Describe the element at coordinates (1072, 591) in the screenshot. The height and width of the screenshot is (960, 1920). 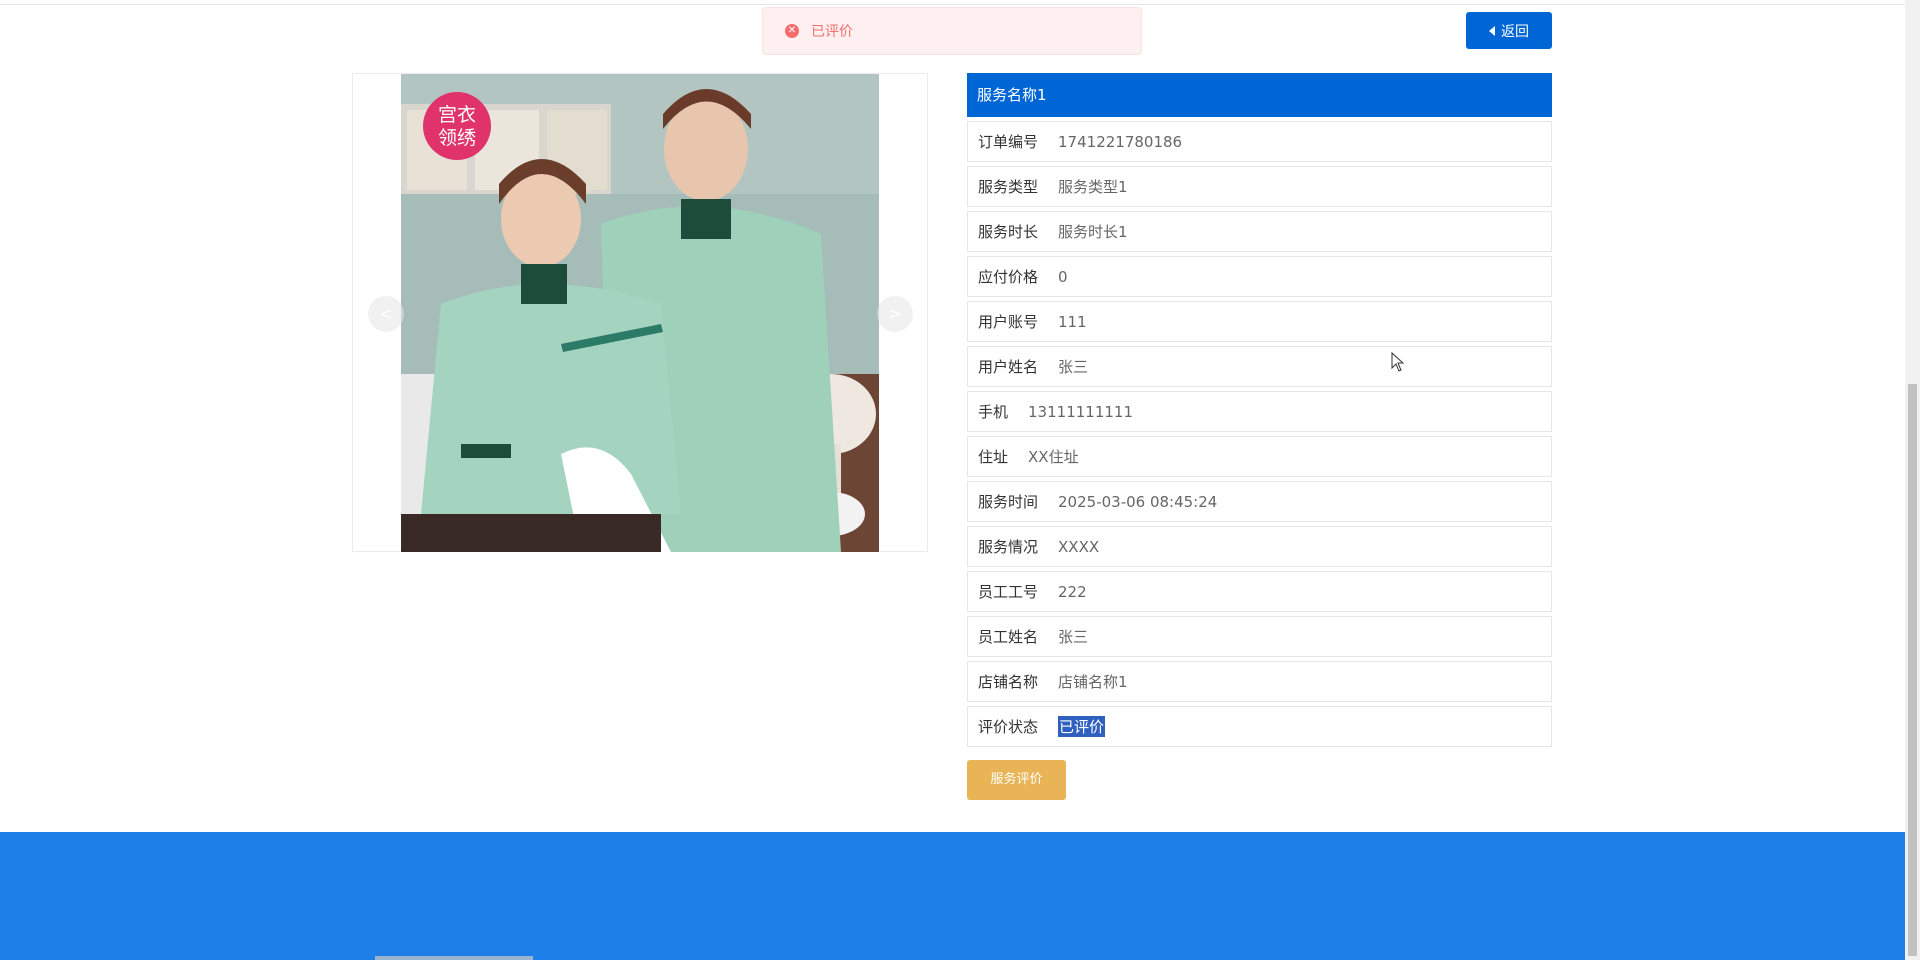
I see `row-value: 222` at that location.